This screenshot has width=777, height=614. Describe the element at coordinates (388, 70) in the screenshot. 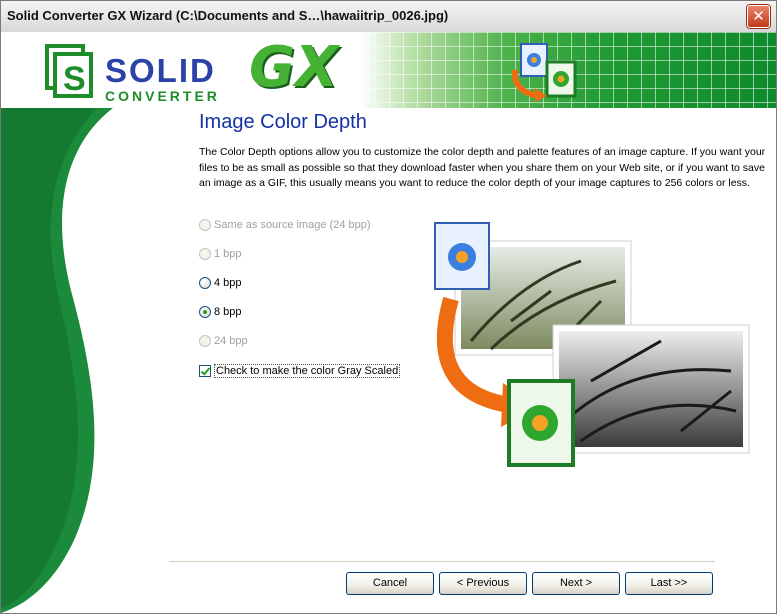

I see `header-banner: S SOLID CONVERTER GX` at that location.